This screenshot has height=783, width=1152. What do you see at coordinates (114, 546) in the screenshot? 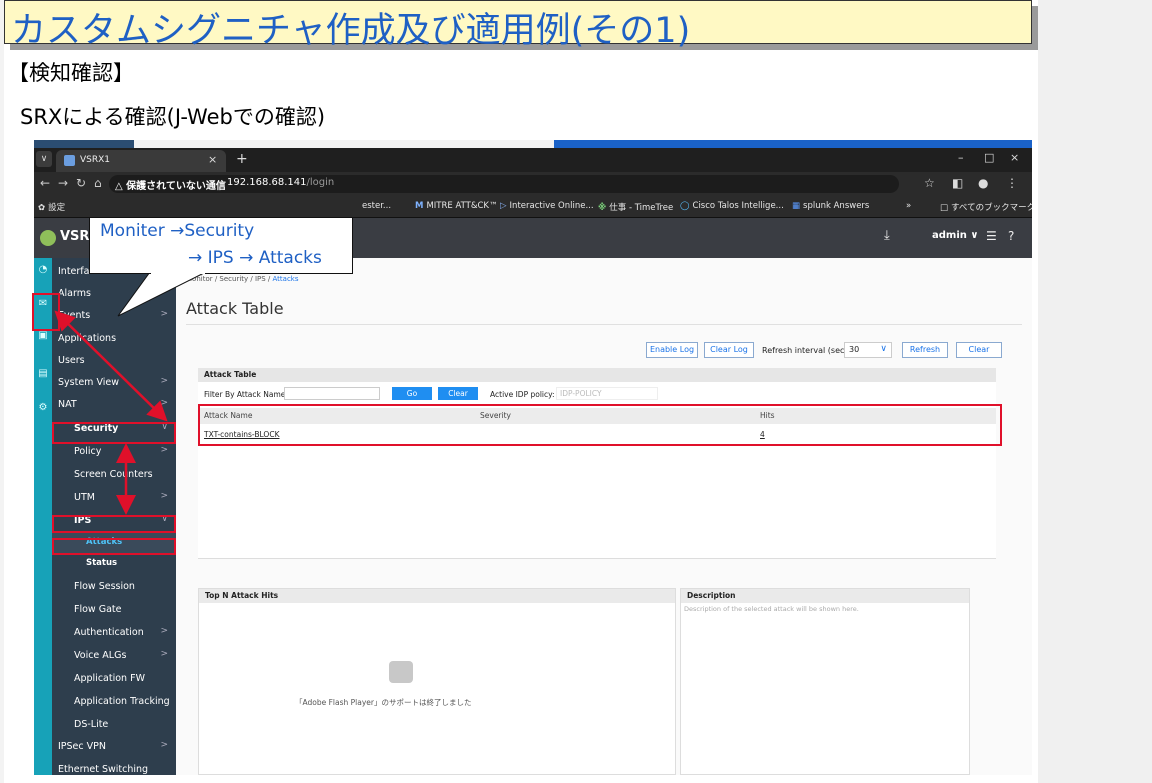
I see `highlight-attacks` at bounding box center [114, 546].